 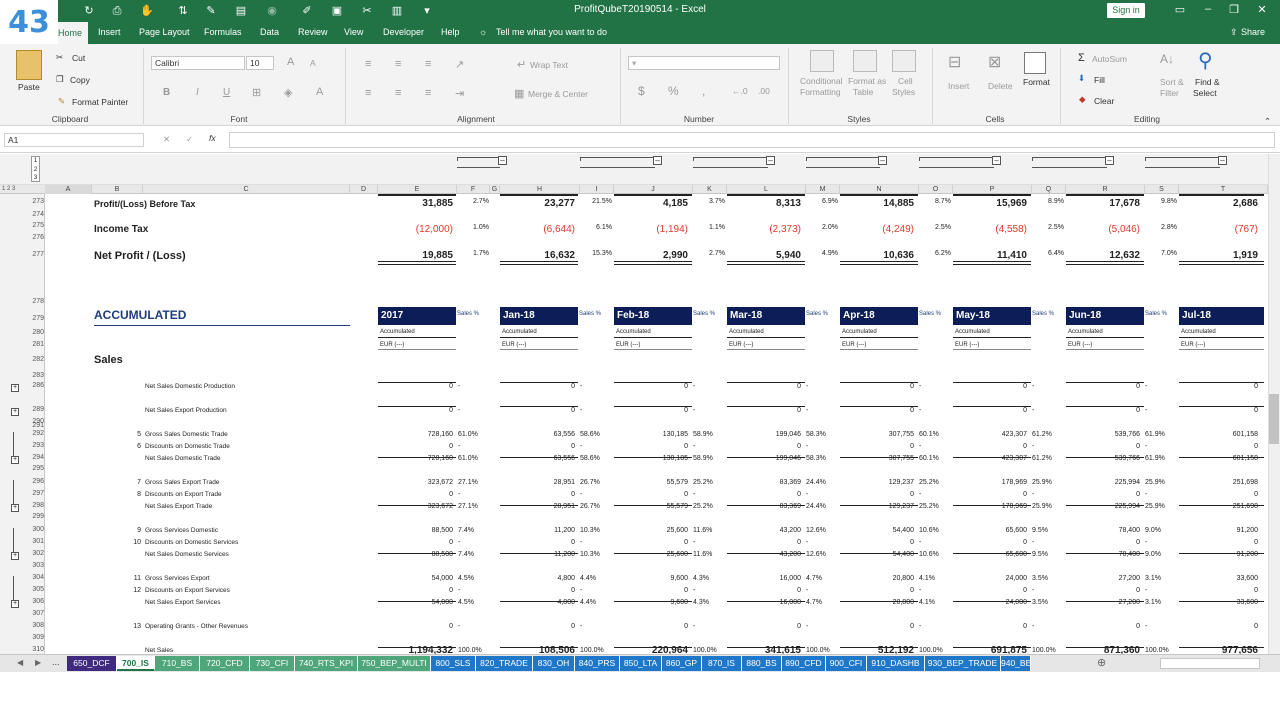 What do you see at coordinates (226, 92) in the screenshot?
I see `underline-button: U` at bounding box center [226, 92].